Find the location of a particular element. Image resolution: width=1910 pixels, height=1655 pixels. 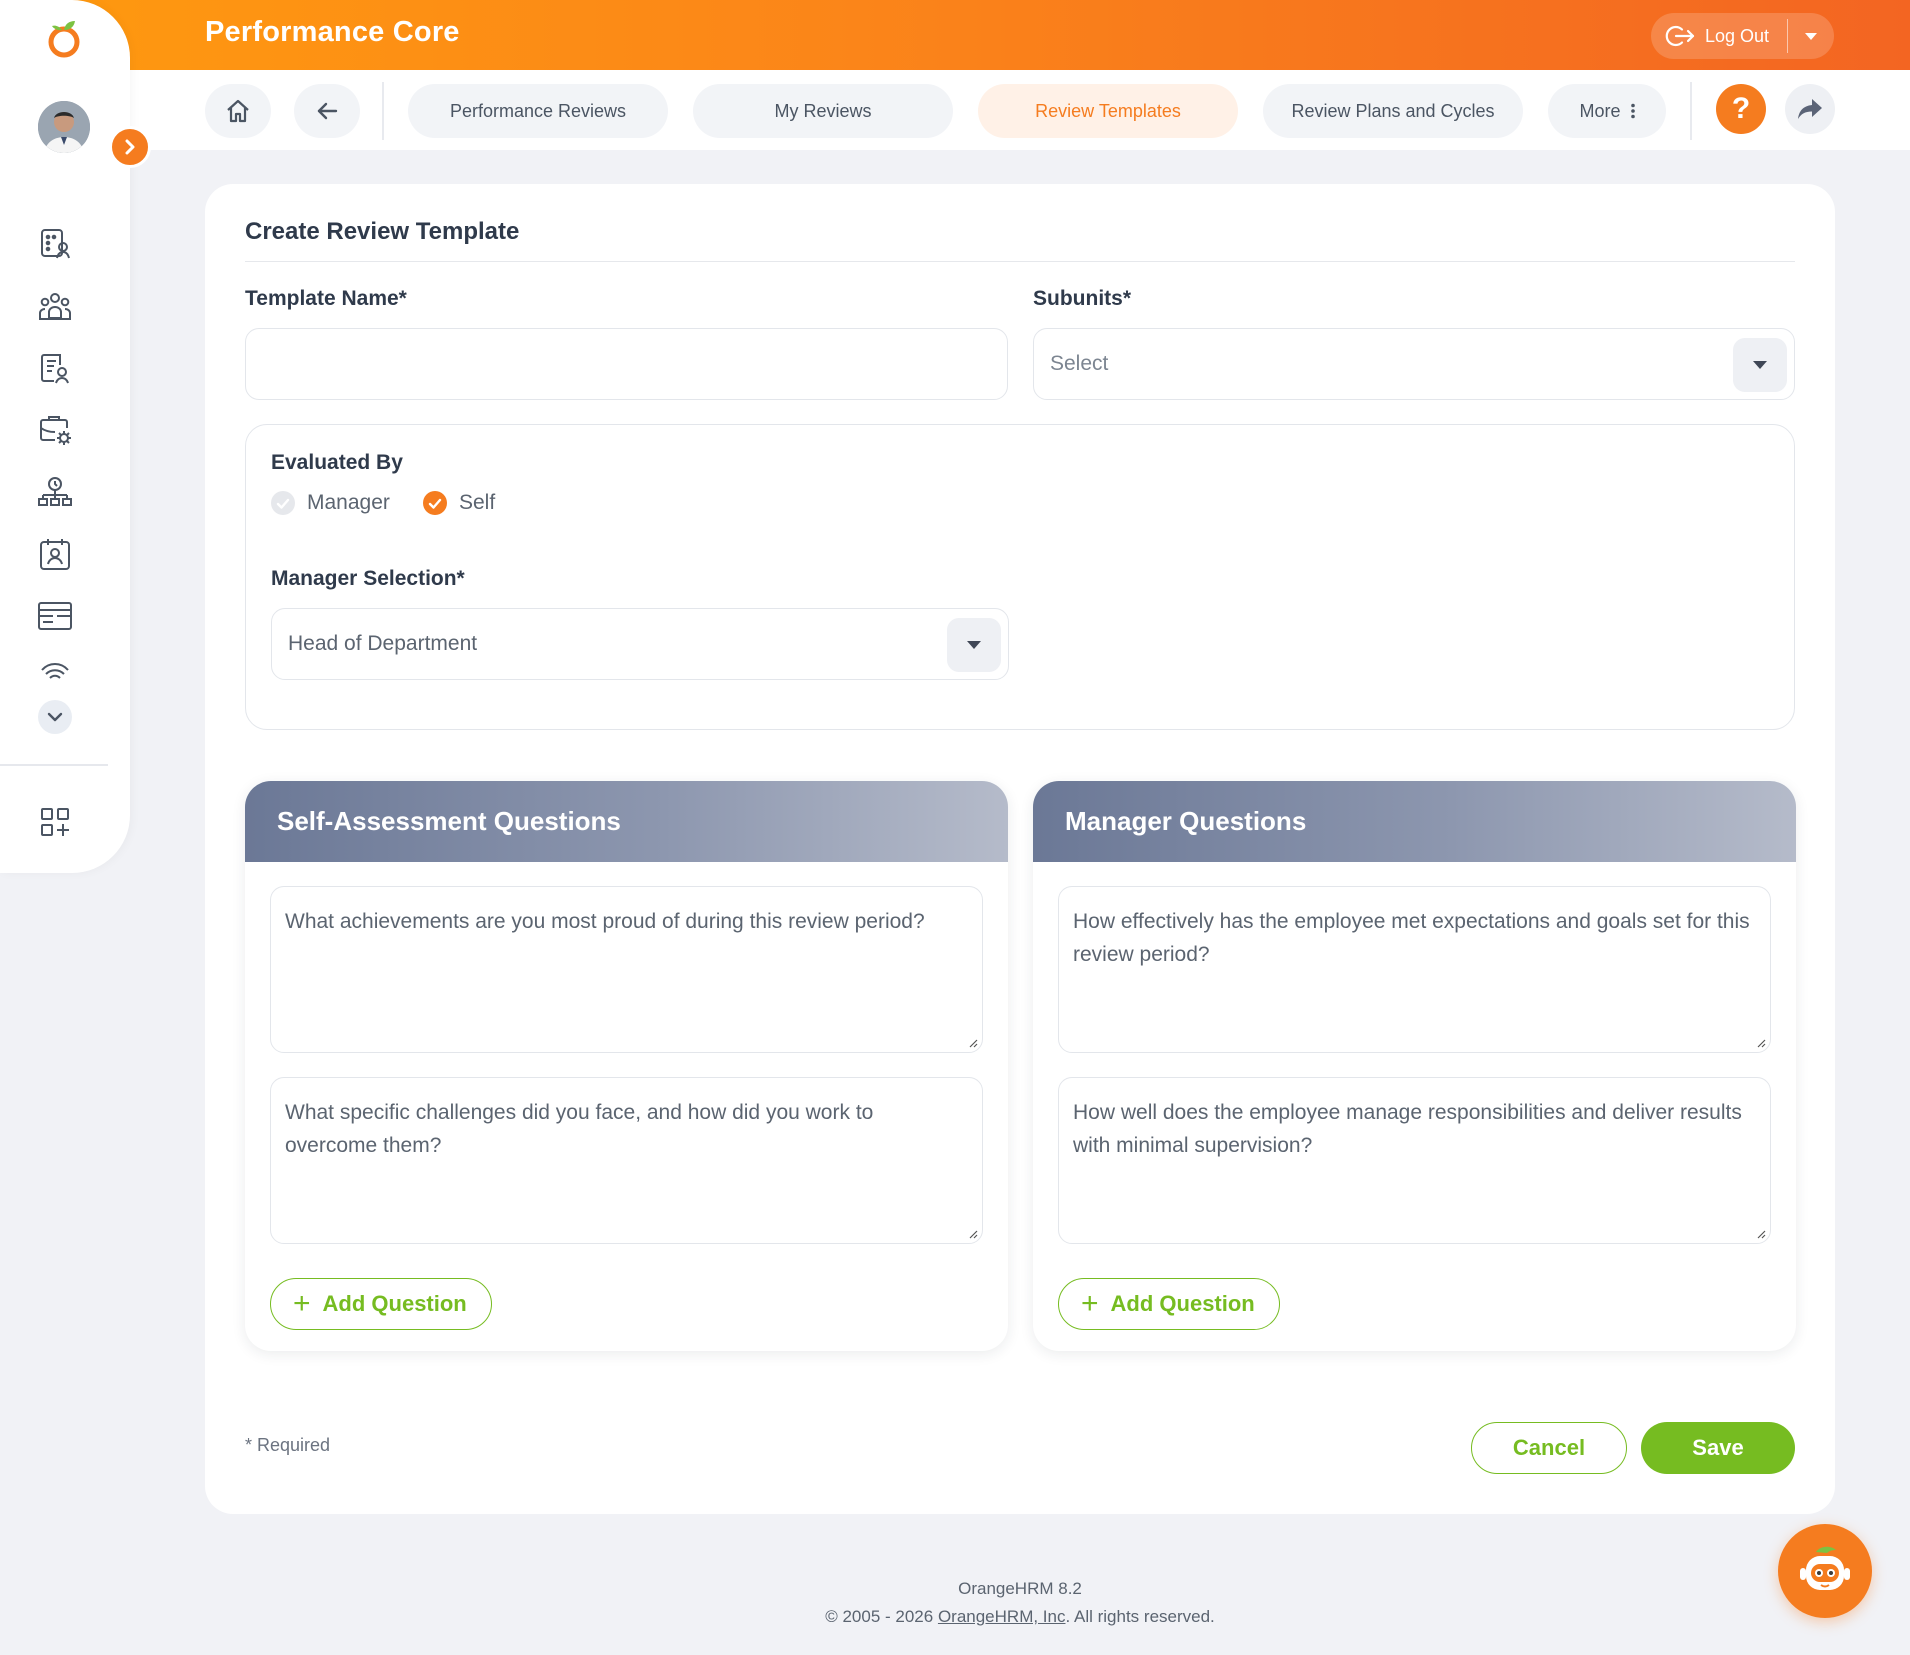

directory-icon is located at coordinates (55, 244).